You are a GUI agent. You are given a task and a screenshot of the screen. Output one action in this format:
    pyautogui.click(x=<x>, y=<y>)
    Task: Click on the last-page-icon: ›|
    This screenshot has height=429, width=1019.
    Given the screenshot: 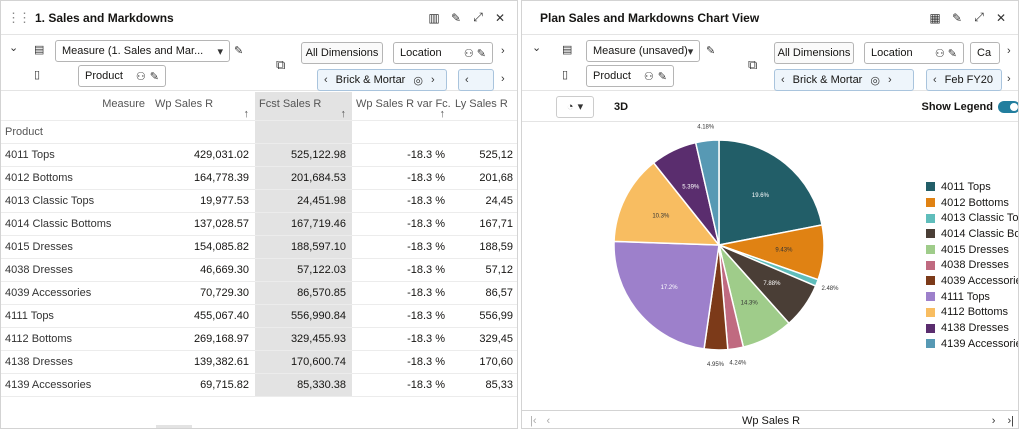 What is the action you would take?
    pyautogui.click(x=1010, y=421)
    